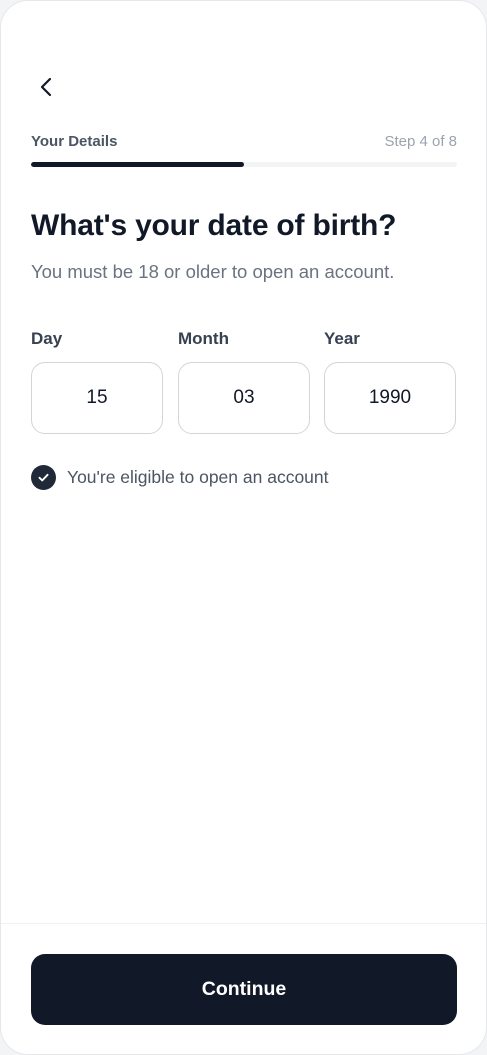 The image size is (487, 1055). What do you see at coordinates (97, 398) in the screenshot?
I see `day-input` at bounding box center [97, 398].